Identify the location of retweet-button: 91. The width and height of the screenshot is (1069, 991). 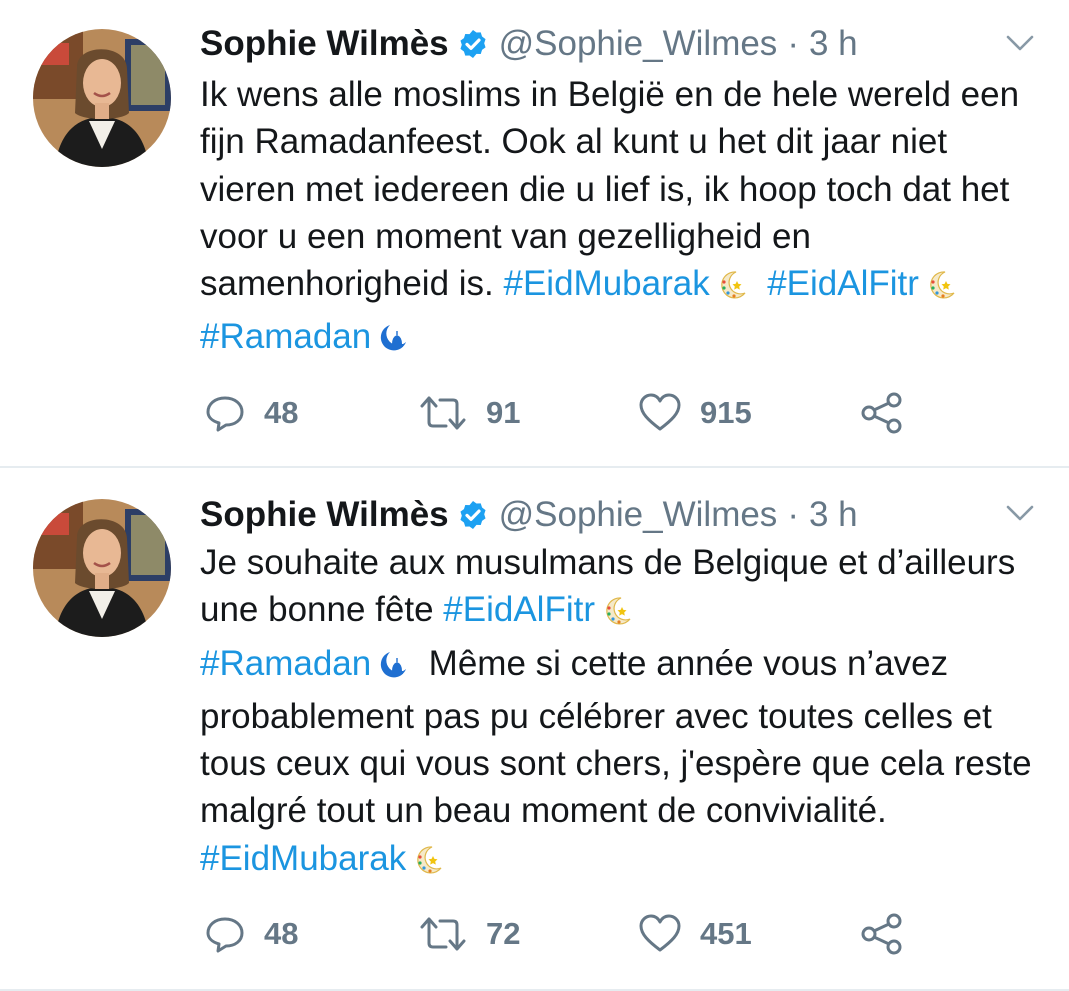
(469, 413).